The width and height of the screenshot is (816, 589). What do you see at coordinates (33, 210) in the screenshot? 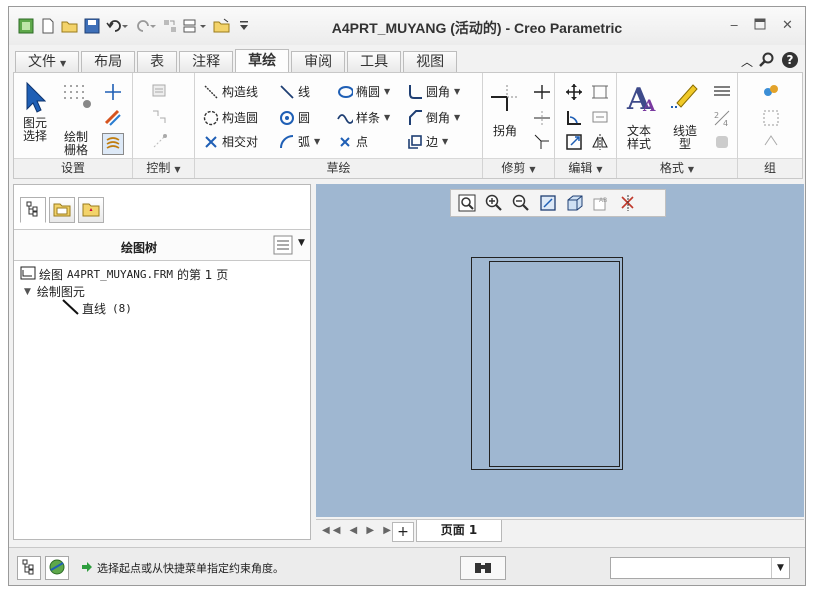
I see `tree-tab` at bounding box center [33, 210].